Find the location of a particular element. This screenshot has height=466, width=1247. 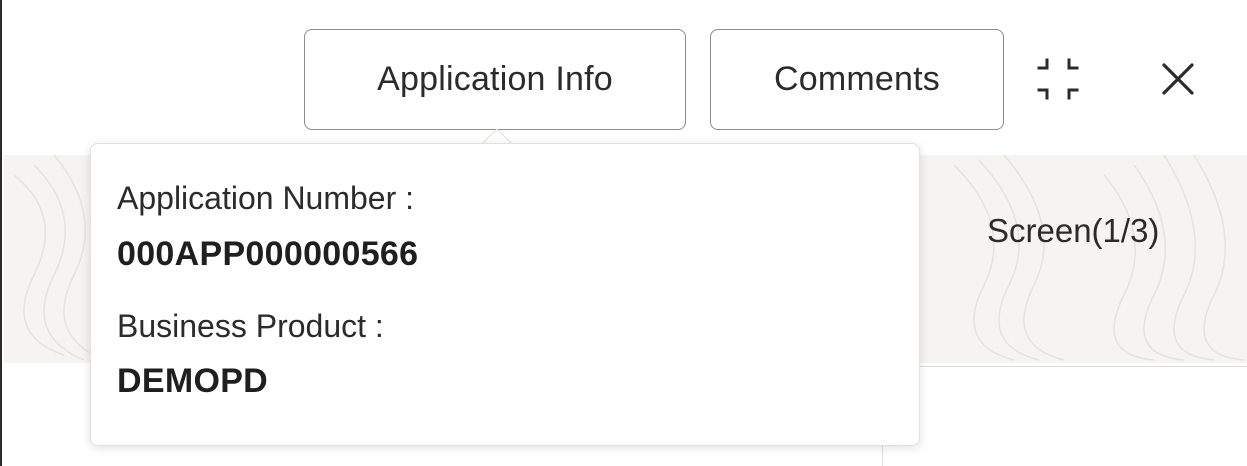

screen-counter: Screen(1/3) is located at coordinates (1073, 230).